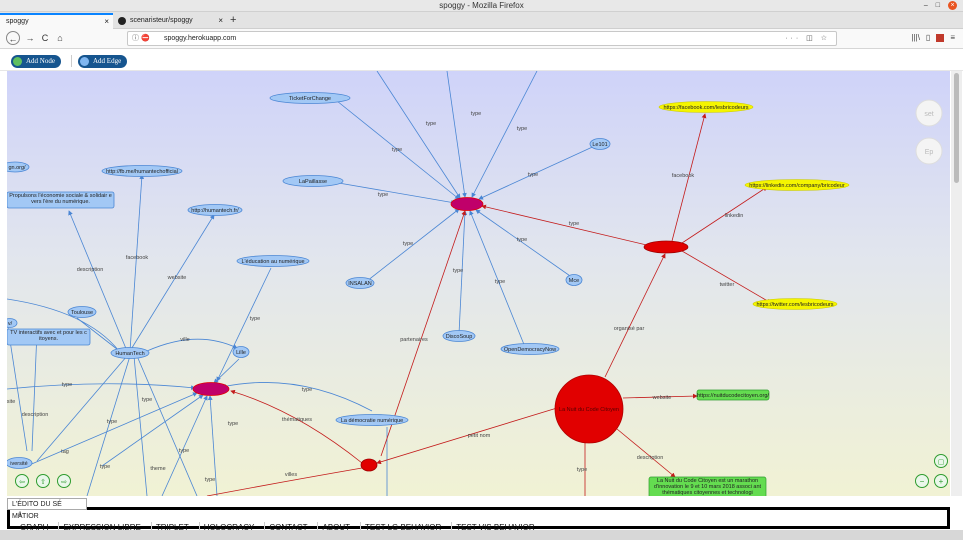 This screenshot has width=963, height=540. I want to click on node-diversite: iversité, so click(20, 463).